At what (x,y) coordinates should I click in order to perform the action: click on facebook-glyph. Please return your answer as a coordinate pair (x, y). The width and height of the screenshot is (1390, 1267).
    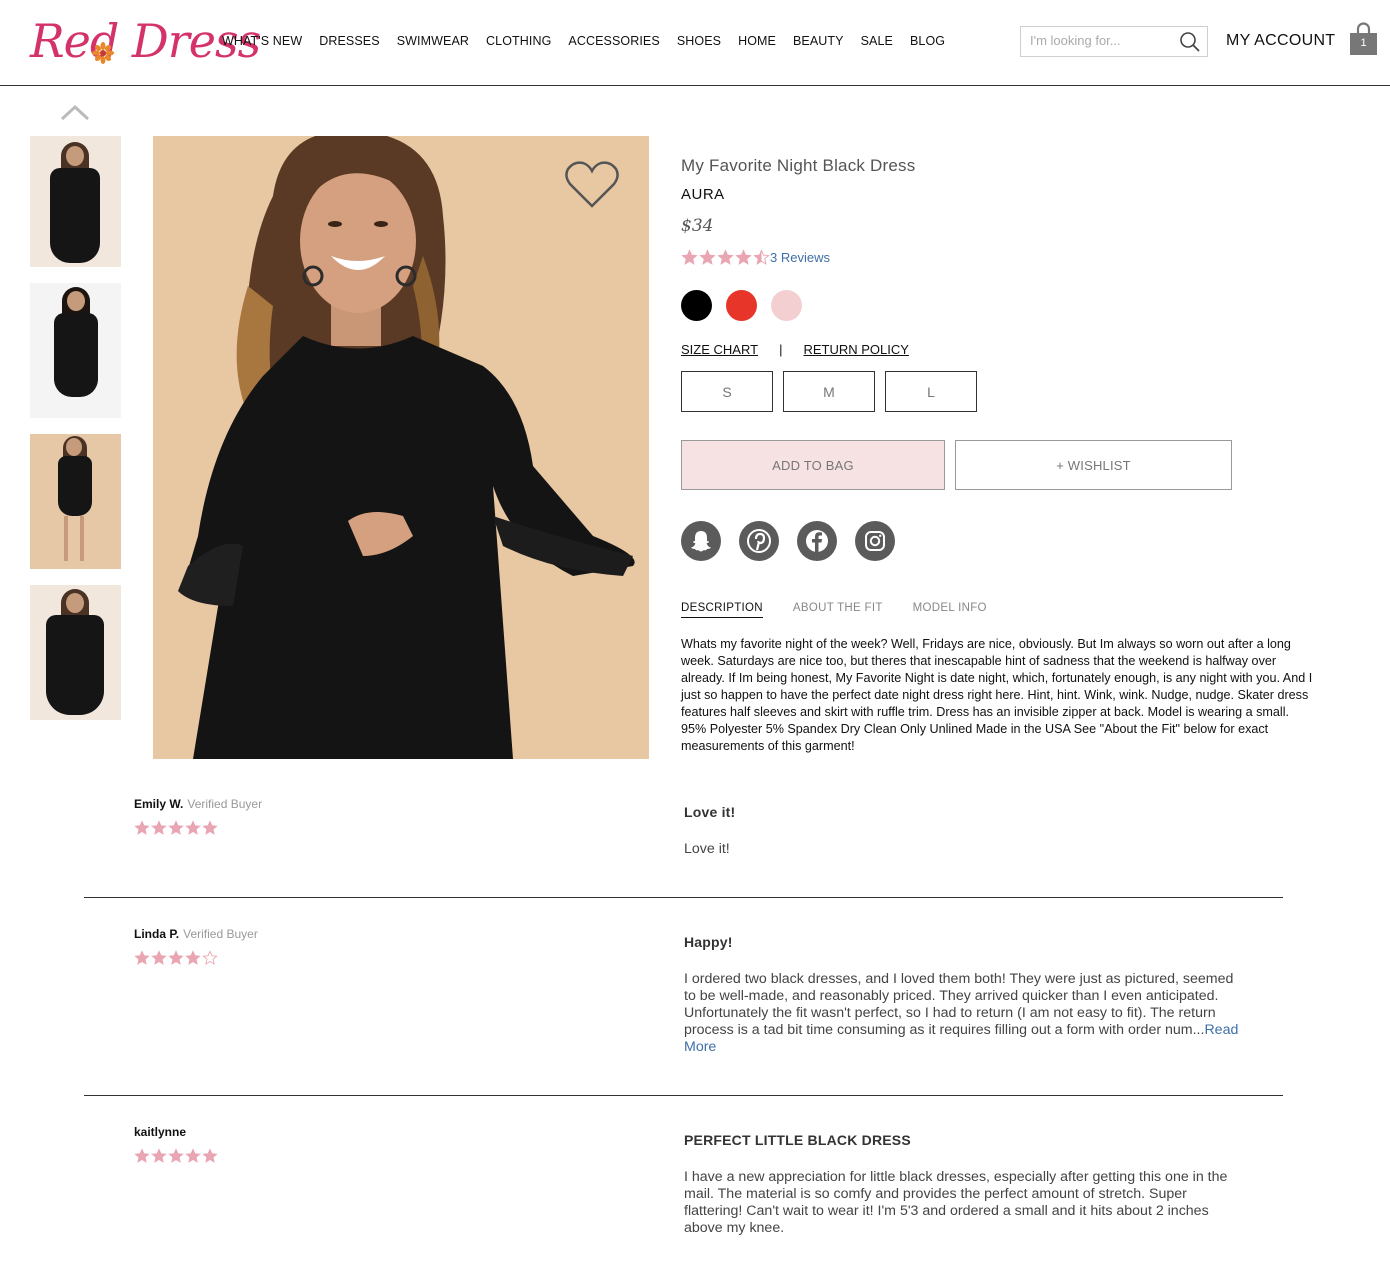
    Looking at the image, I should click on (817, 541).